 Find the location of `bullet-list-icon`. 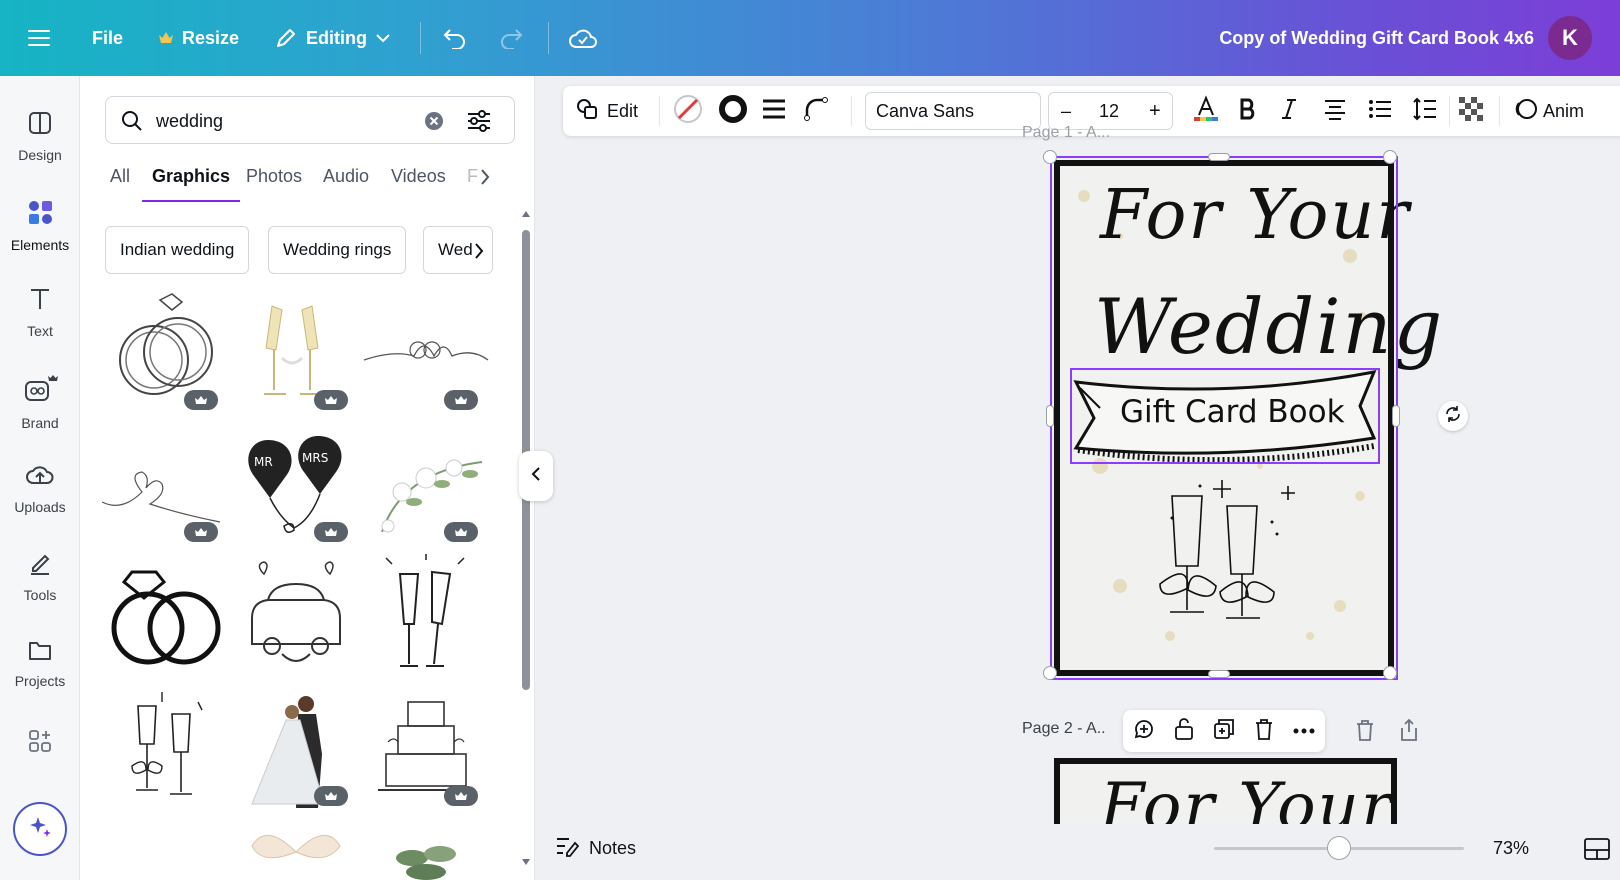

bullet-list-icon is located at coordinates (1380, 111).